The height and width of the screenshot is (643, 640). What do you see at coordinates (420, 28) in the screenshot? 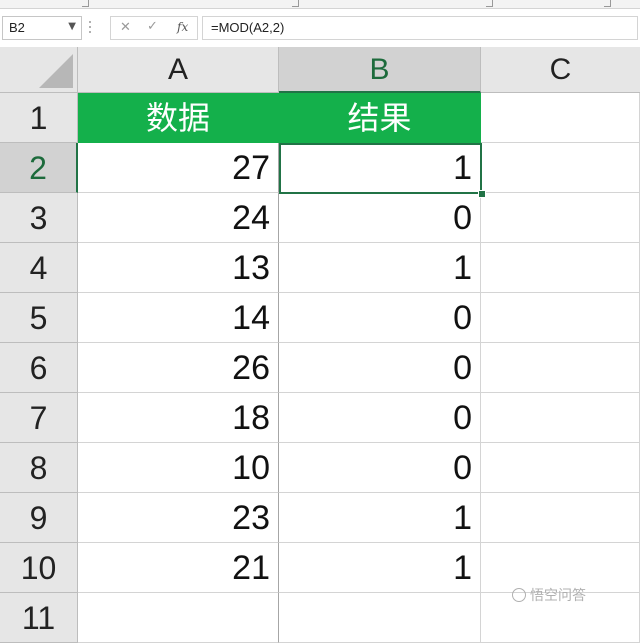
I see `formula-input: =MOD(A2,2)` at bounding box center [420, 28].